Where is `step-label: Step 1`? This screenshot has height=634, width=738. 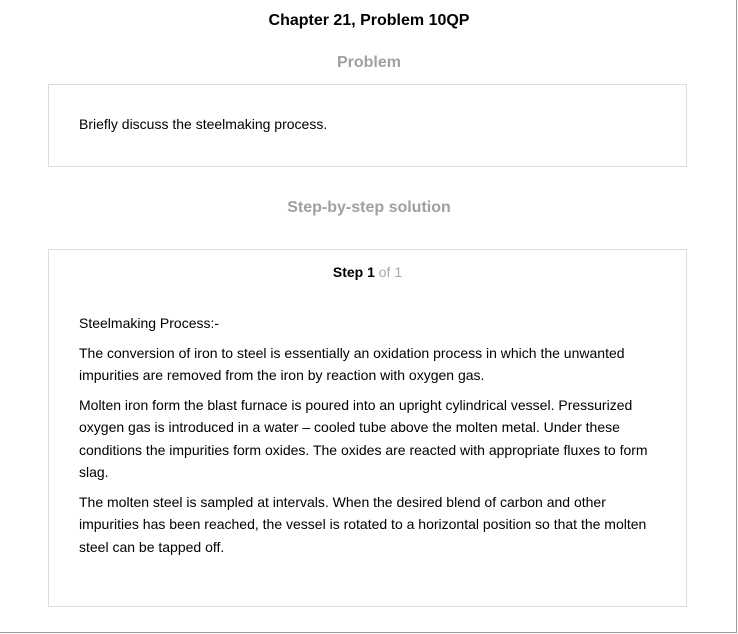
step-label: Step 1 is located at coordinates (353, 272).